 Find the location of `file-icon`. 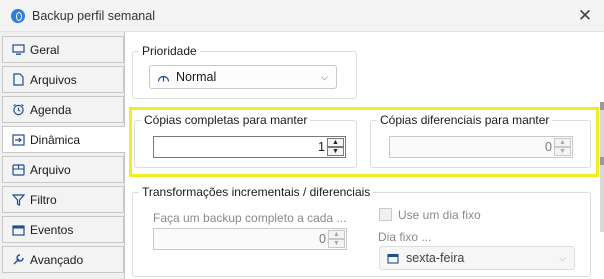

file-icon is located at coordinates (18, 79).